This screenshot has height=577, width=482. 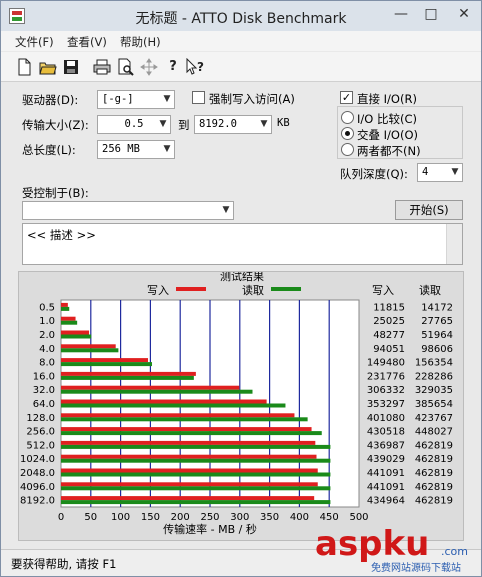 I want to click on direct-io-checkbox: ✓, so click(x=346, y=97).